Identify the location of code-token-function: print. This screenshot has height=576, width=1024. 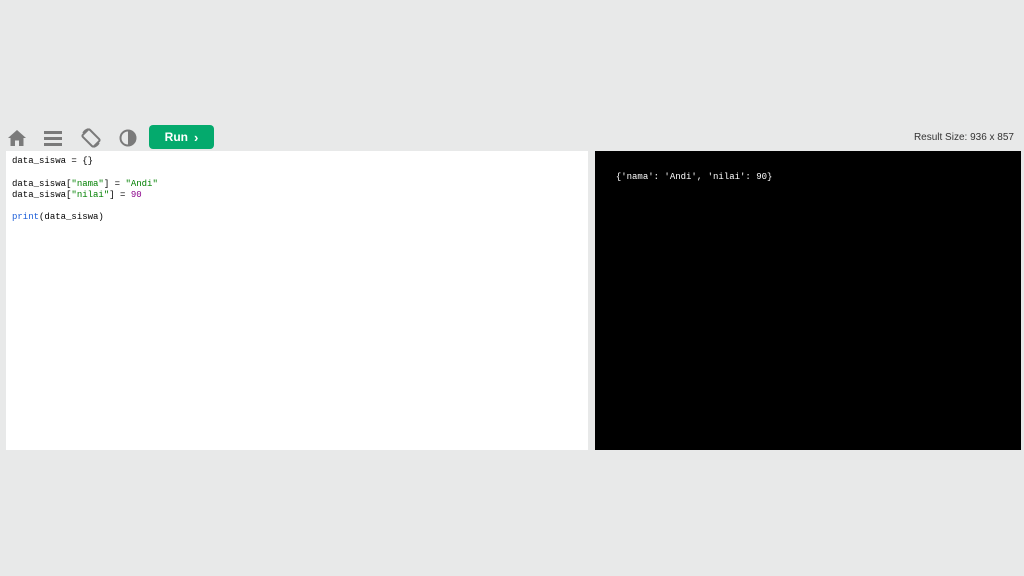
(26, 217).